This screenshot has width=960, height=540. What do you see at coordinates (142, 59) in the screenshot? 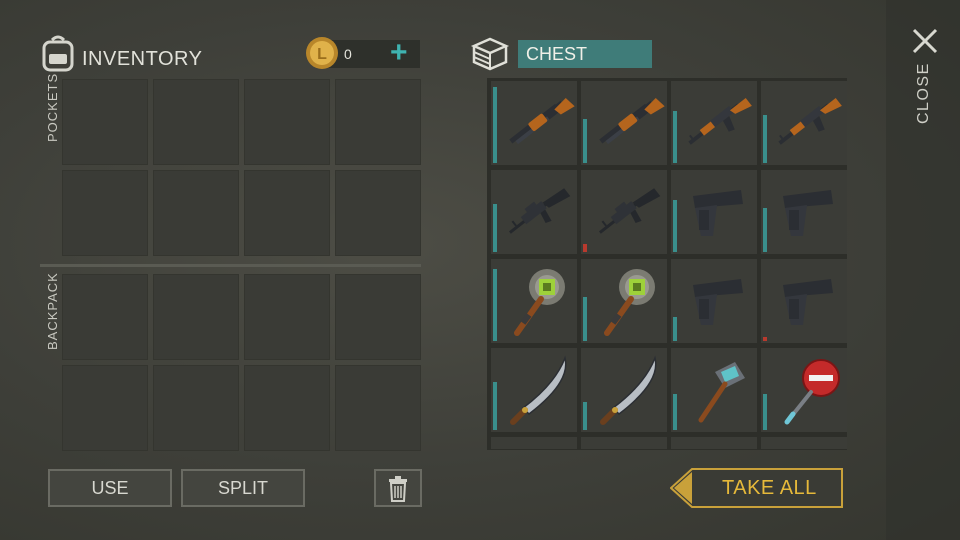
I see `inventory-title: INVENTORY` at bounding box center [142, 59].